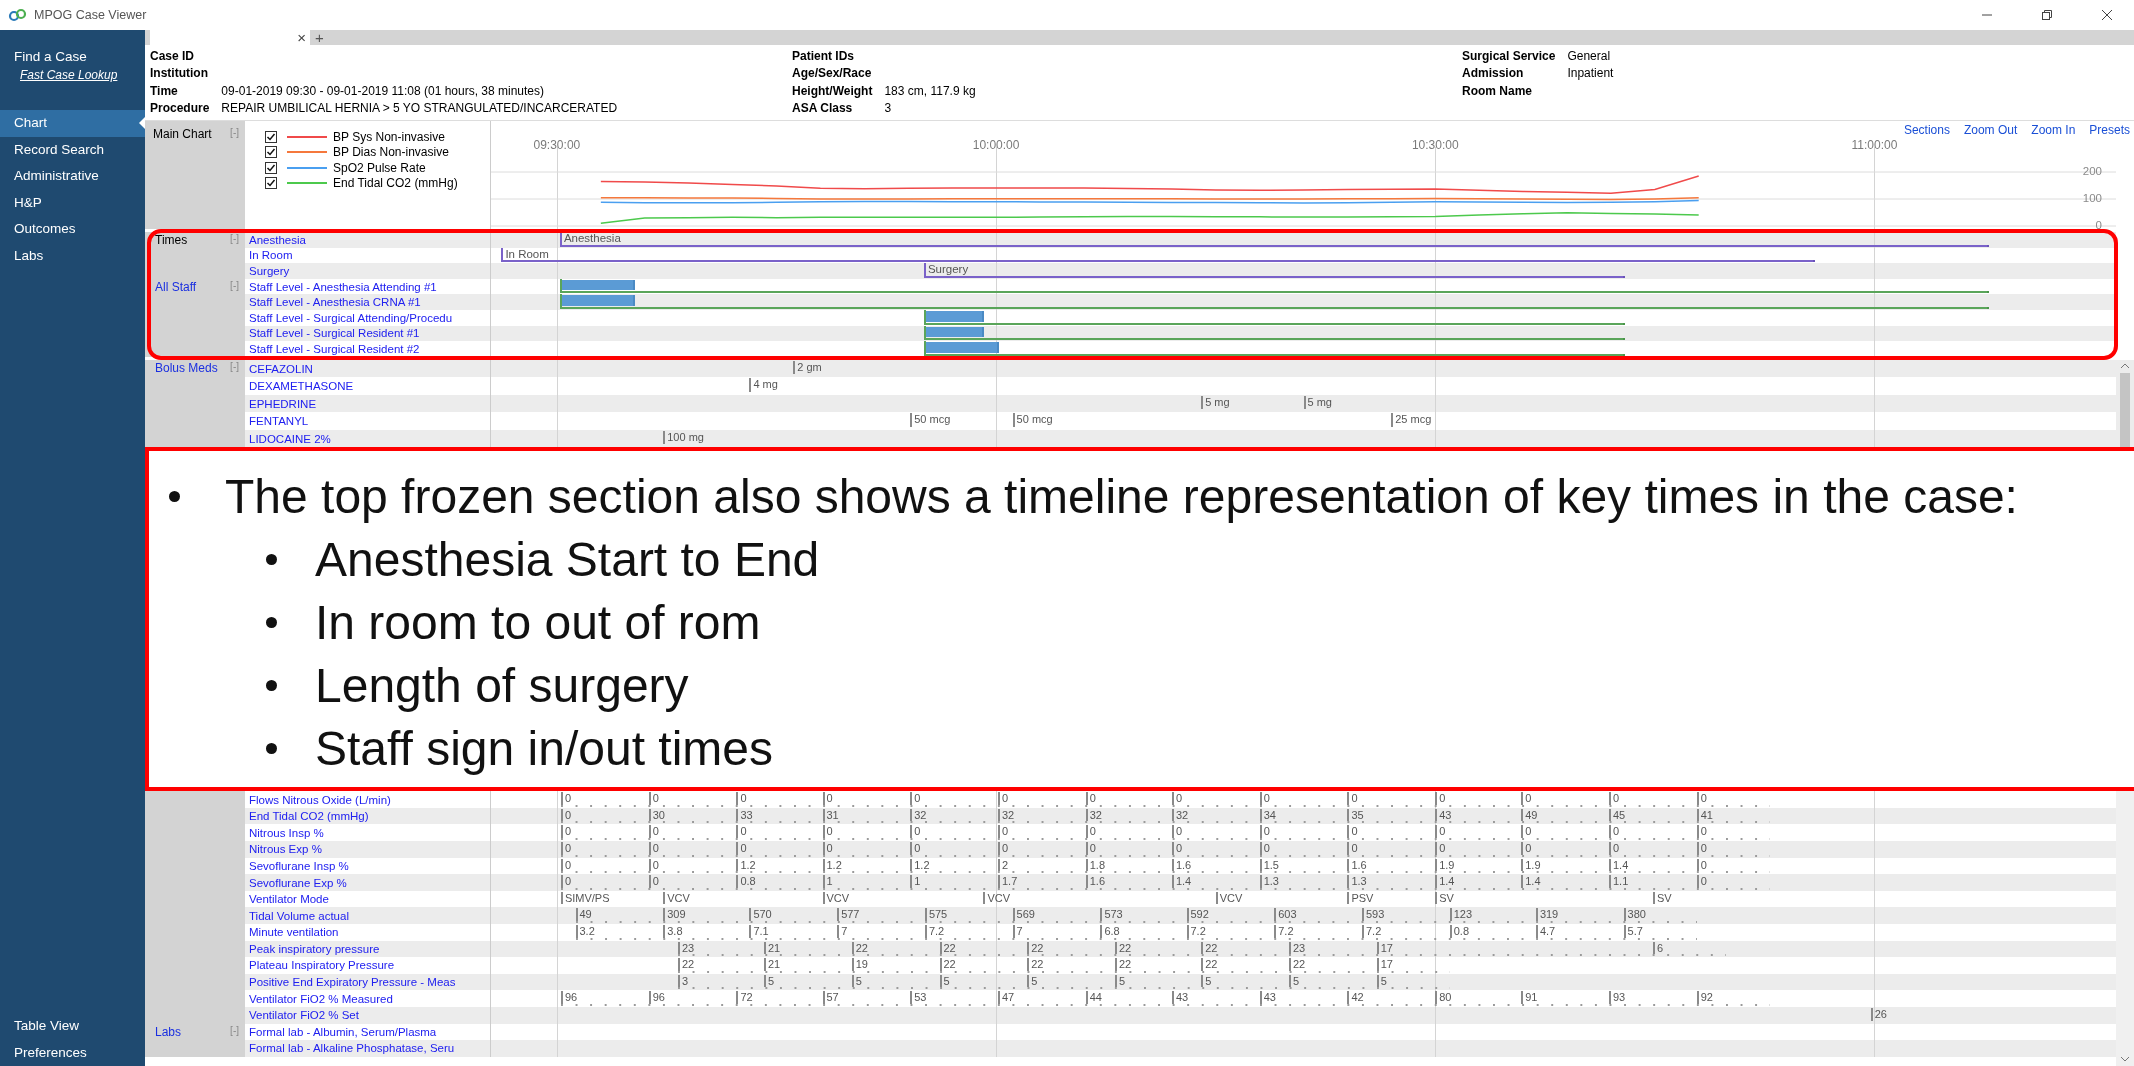 The width and height of the screenshot is (2134, 1066). Describe the element at coordinates (1197, 914) in the screenshot. I see `value-label: 592` at that location.